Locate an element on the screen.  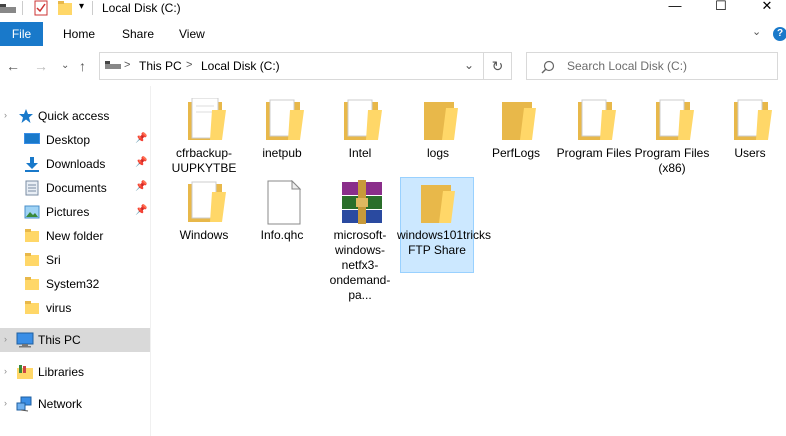
folder-item-intel: Intel is located at coordinates (360, 131).